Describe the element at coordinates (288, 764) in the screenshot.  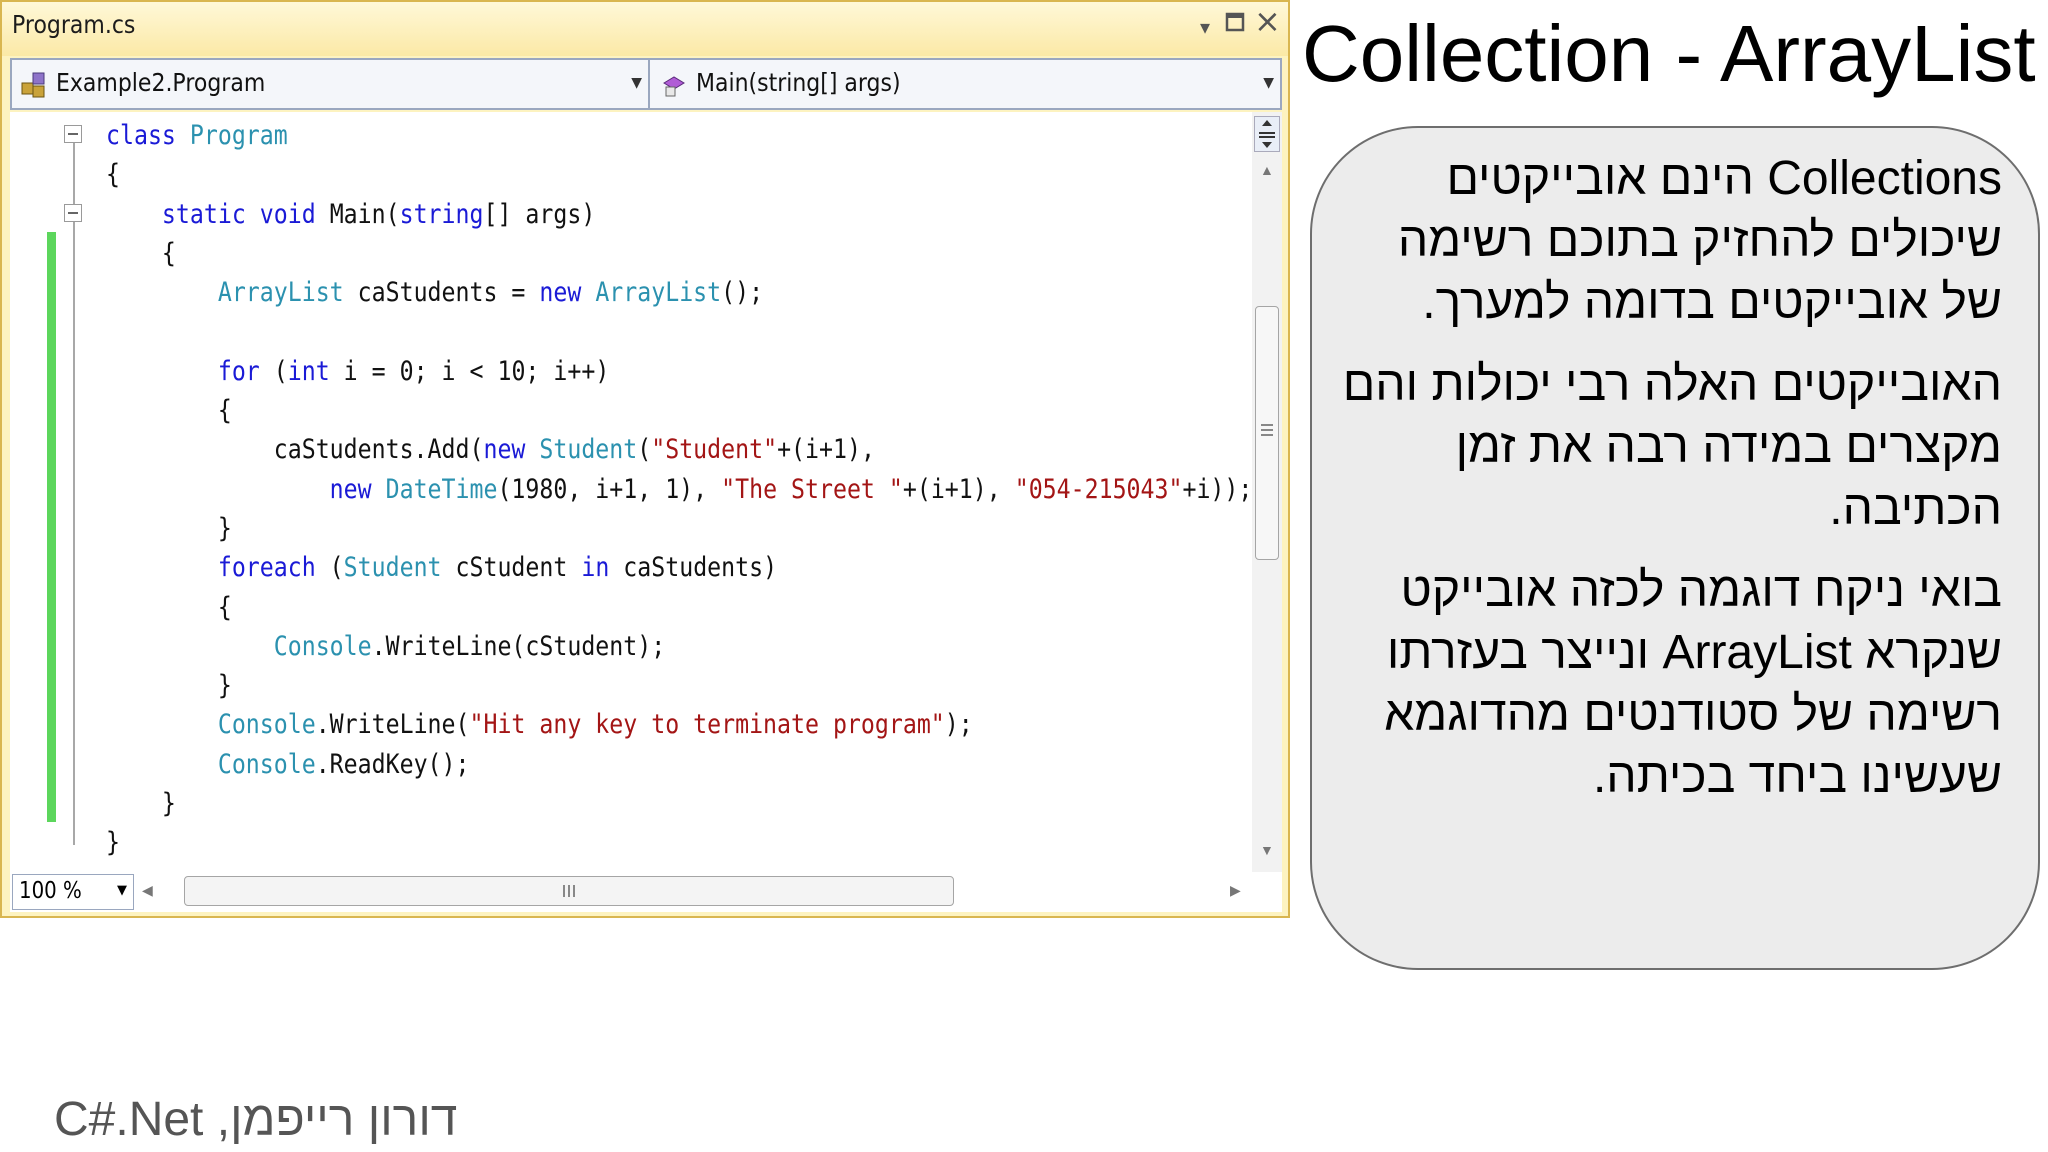
I see `code-line: Console.ReadKey();` at that location.